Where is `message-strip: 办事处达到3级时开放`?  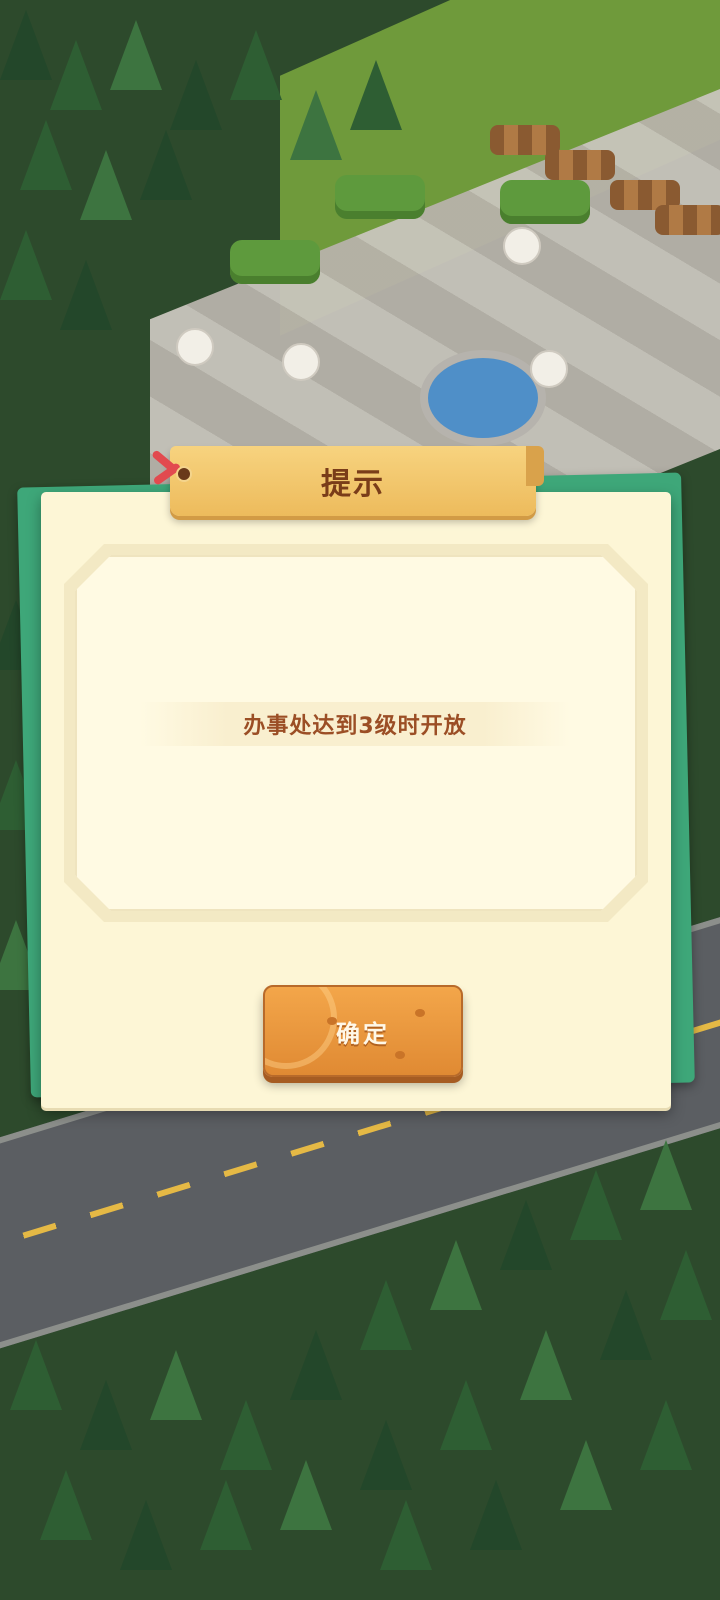
message-strip: 办事处达到3级时开放 is located at coordinates (355, 724).